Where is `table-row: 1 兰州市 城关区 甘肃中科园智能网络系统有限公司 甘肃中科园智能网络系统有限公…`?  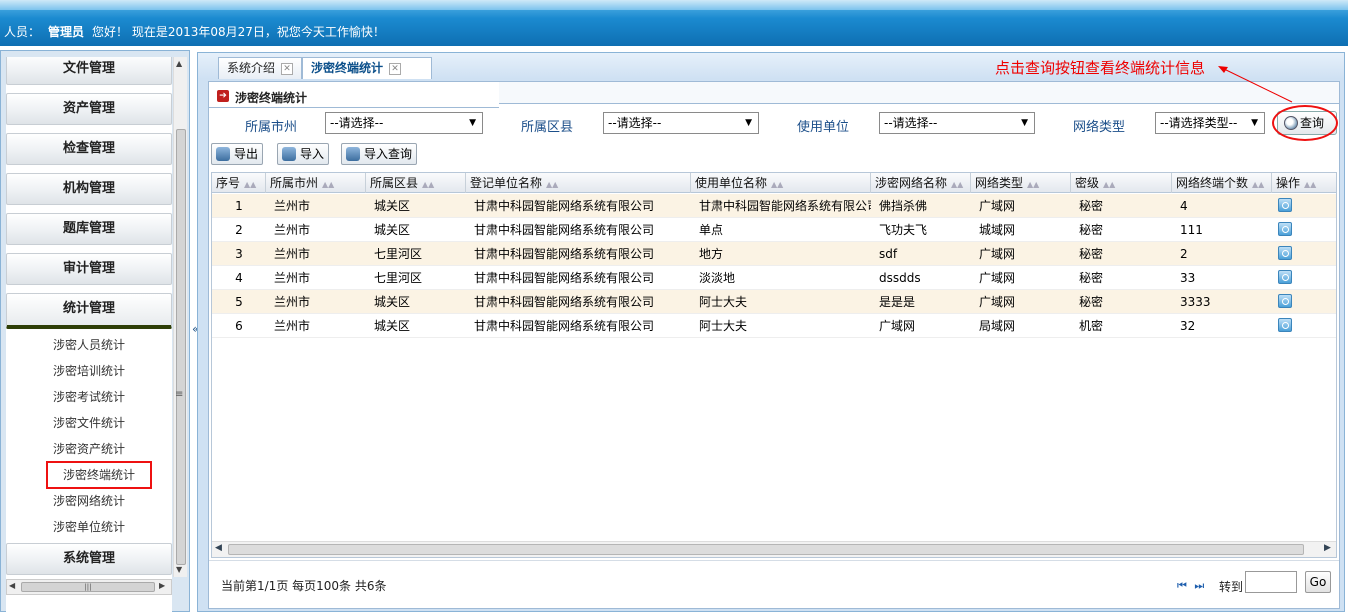
table-row: 1 兰州市 城关区 甘肃中科园智能网络系统有限公司 甘肃中科园智能网络系统有限公… is located at coordinates (774, 206).